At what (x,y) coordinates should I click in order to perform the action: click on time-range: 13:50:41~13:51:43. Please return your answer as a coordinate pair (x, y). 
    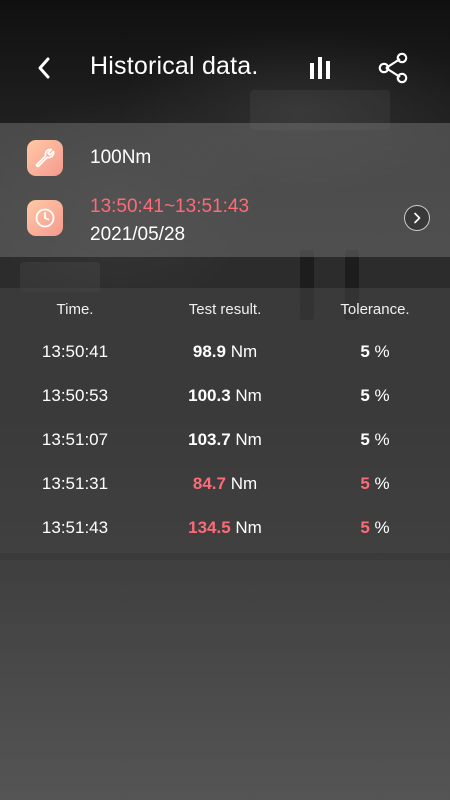
    Looking at the image, I should click on (170, 206).